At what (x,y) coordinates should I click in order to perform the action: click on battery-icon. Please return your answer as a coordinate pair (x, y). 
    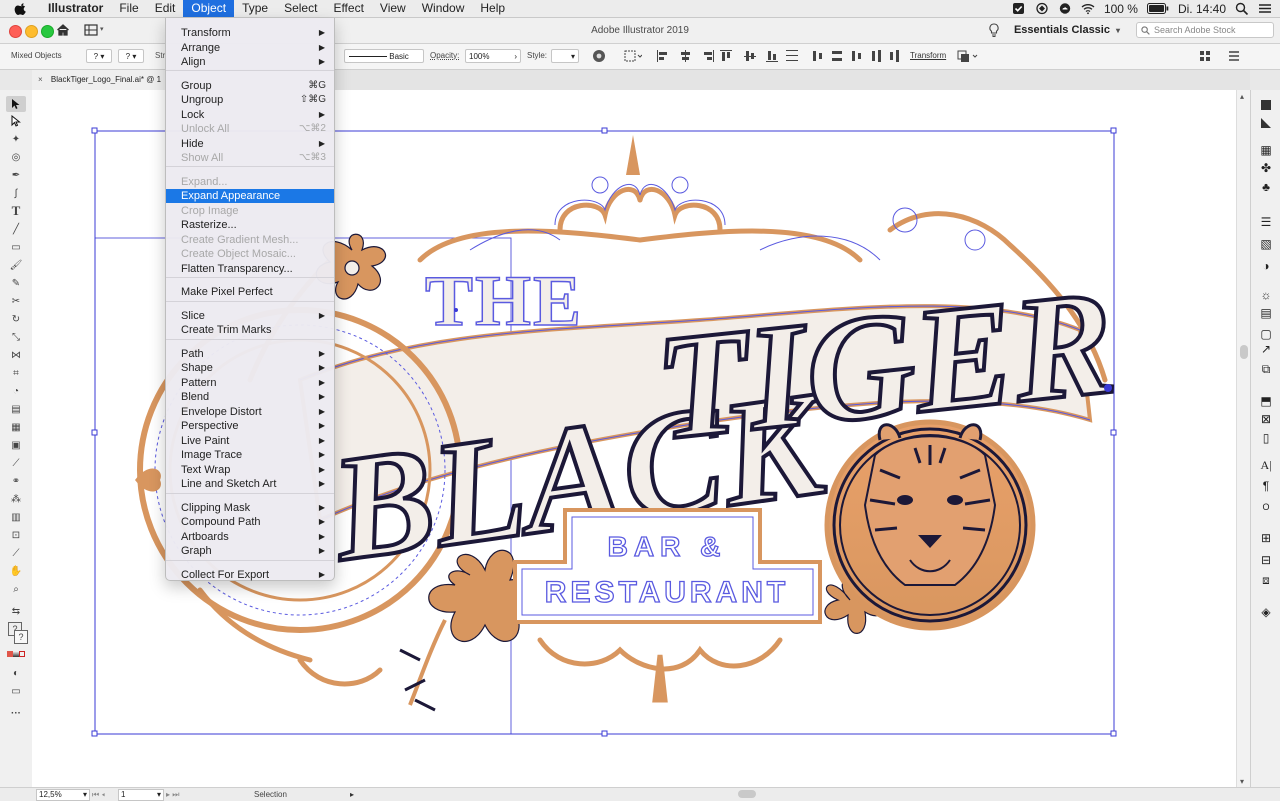
    Looking at the image, I should click on (1157, 8).